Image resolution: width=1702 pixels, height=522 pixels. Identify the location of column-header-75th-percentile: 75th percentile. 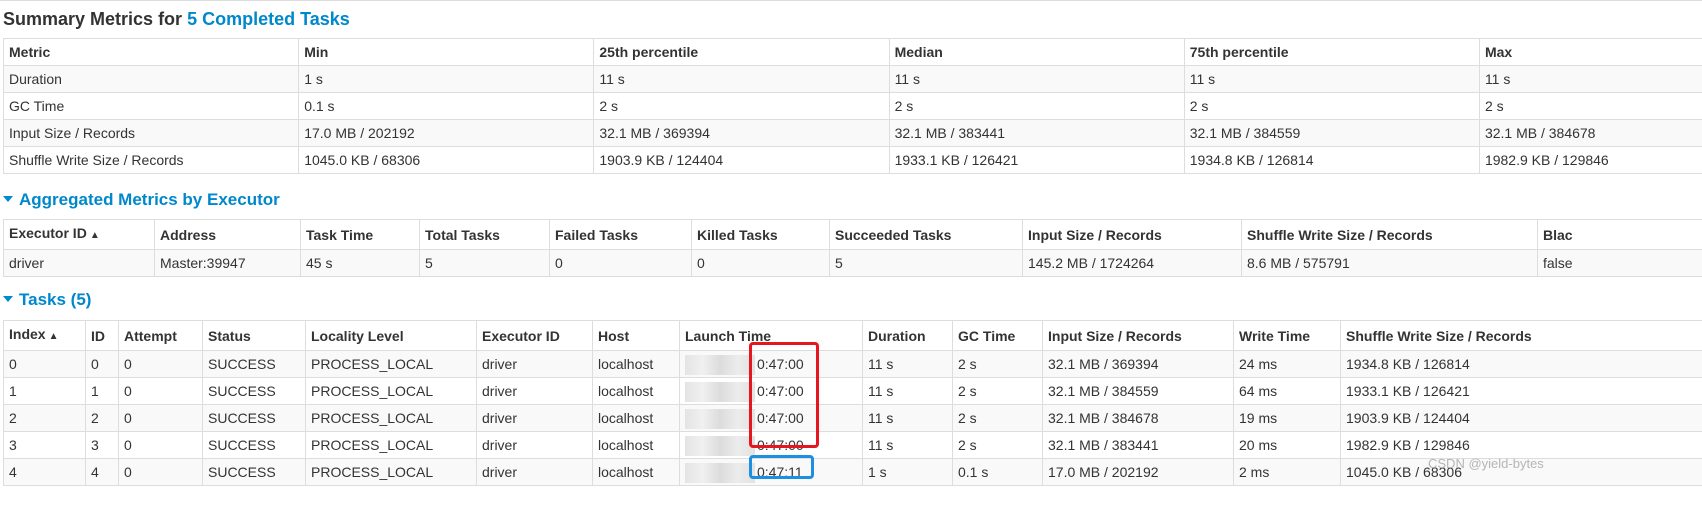
(1331, 52).